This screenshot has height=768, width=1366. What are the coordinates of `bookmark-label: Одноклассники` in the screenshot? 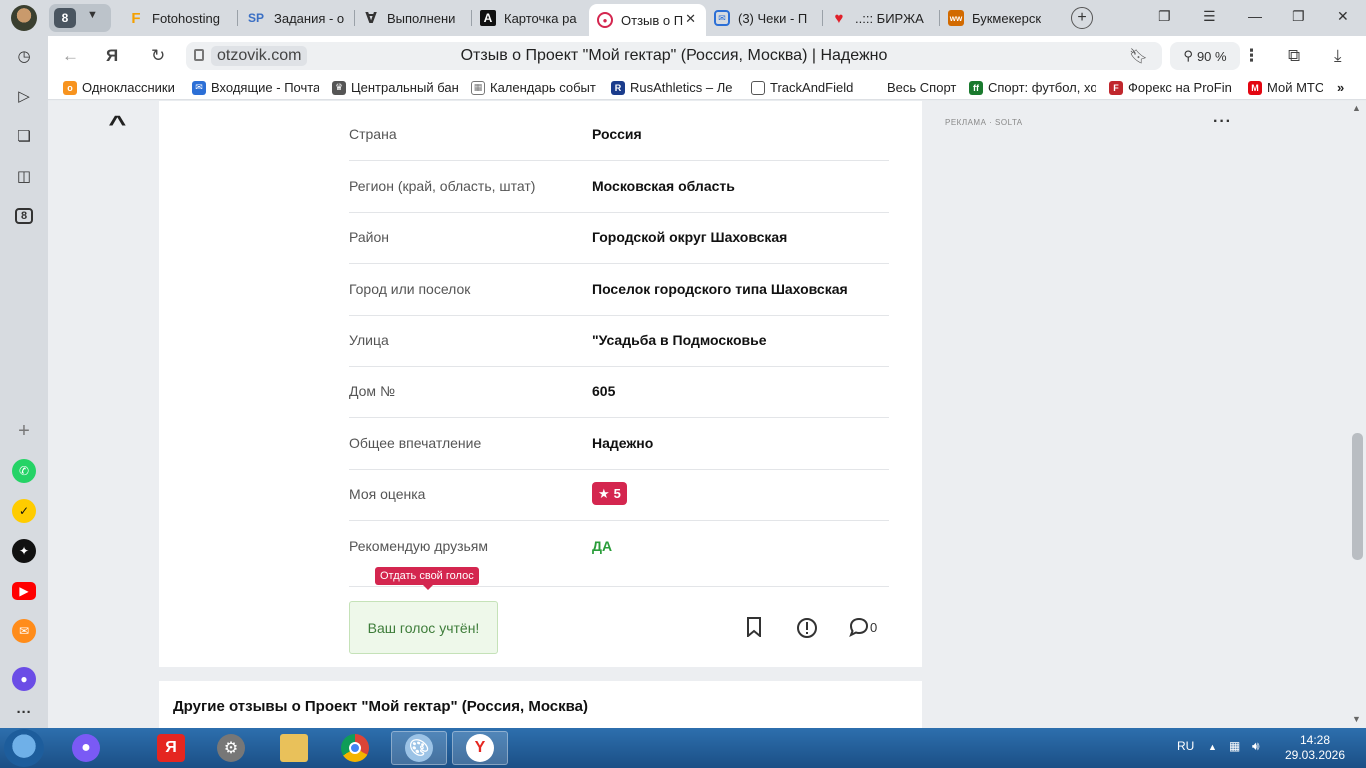 It's located at (128, 87).